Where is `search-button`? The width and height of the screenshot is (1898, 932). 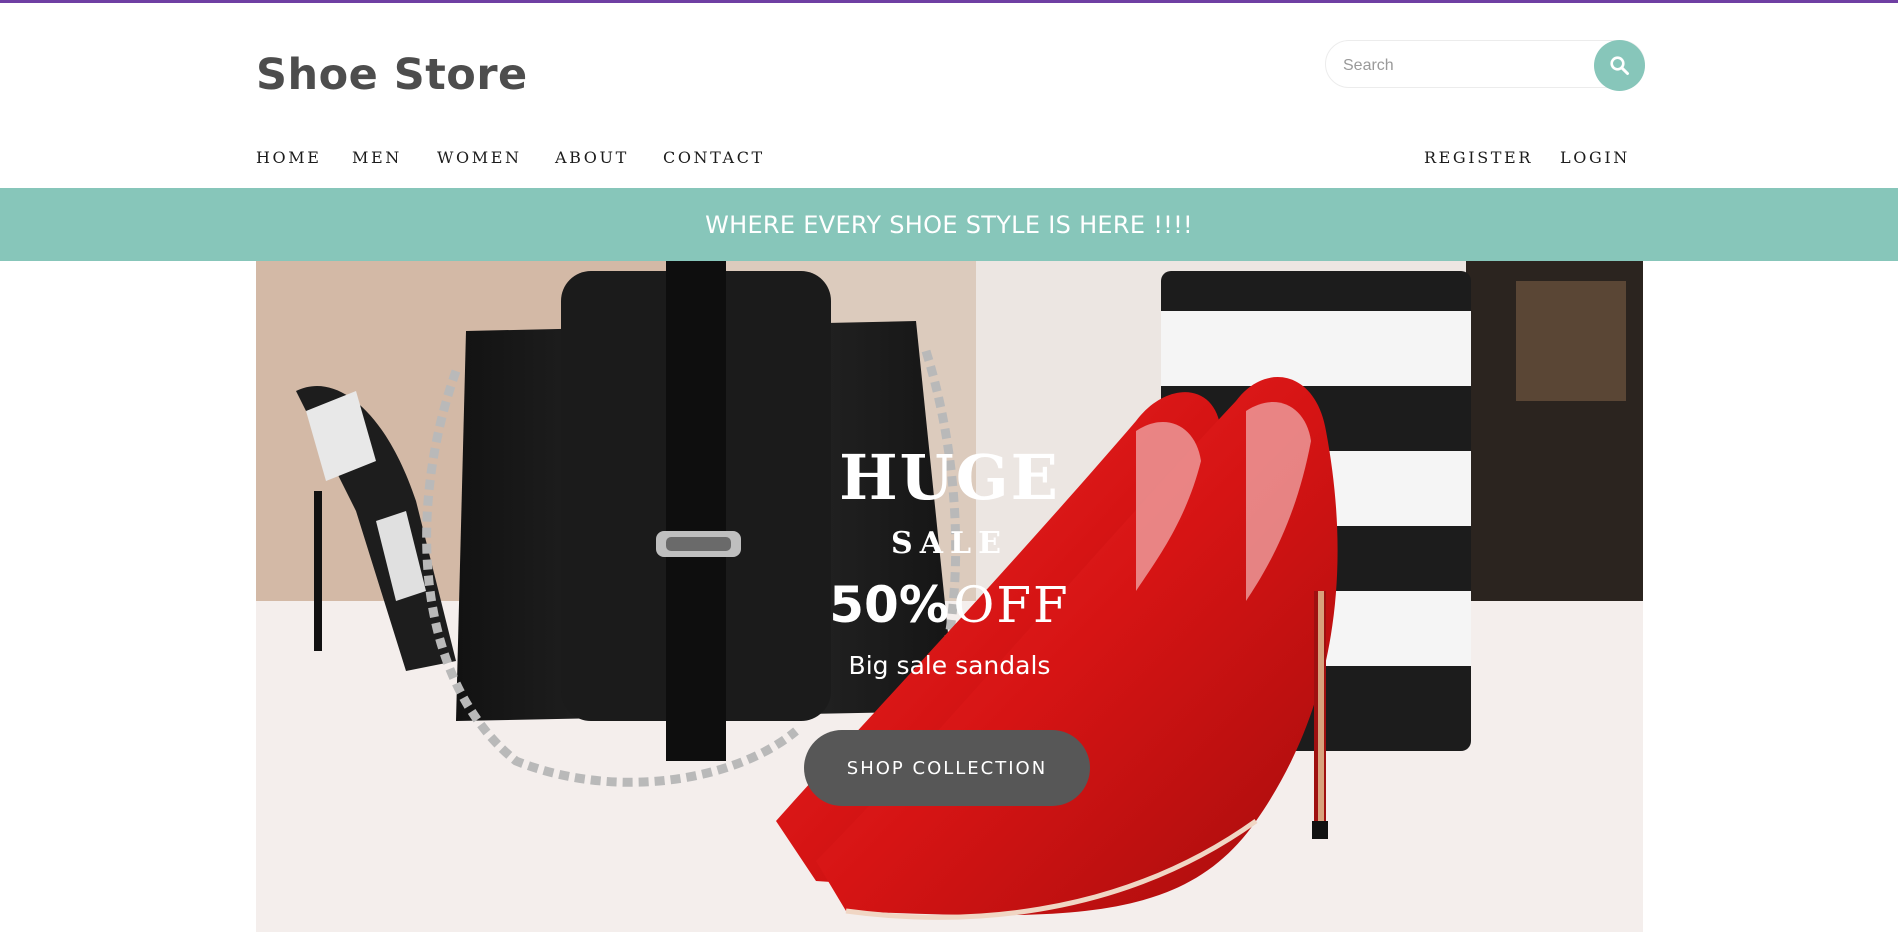 search-button is located at coordinates (1619, 65).